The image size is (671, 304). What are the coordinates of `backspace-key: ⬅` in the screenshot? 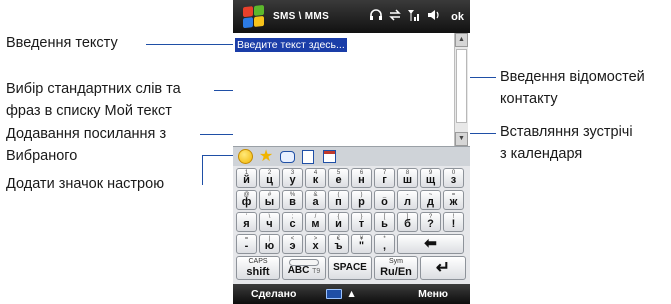 It's located at (430, 244).